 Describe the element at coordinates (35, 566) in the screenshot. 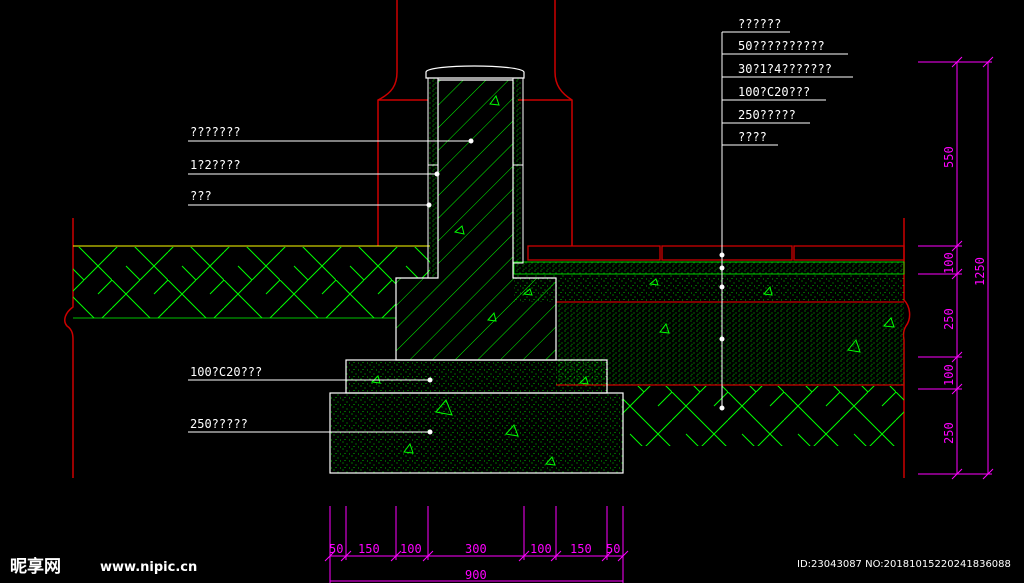

I see `watermark-logo: 昵享网` at that location.